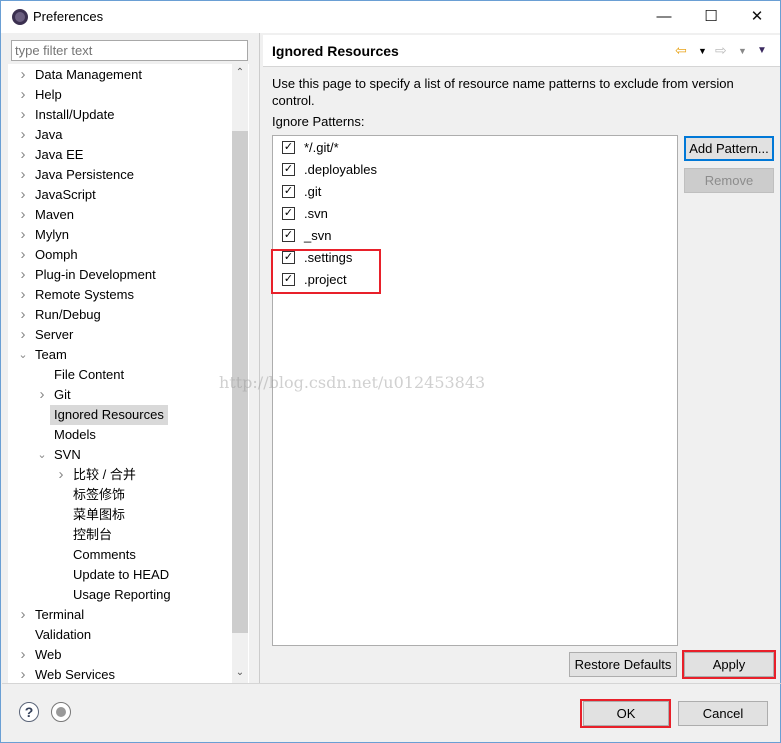 This screenshot has height=743, width=781. What do you see at coordinates (68, 16) in the screenshot?
I see `window-title: Preferences` at bounding box center [68, 16].